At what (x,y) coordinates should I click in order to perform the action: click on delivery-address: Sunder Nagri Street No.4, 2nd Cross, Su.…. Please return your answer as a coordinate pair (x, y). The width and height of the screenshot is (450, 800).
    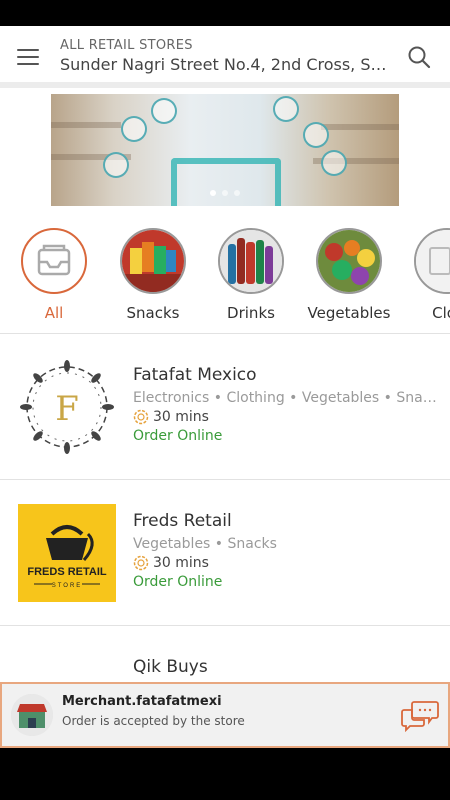
    Looking at the image, I should click on (226, 64).